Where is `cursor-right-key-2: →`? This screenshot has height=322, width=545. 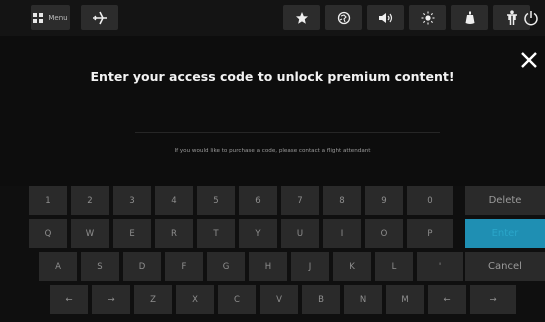
cursor-right-key-2: → is located at coordinates (493, 299).